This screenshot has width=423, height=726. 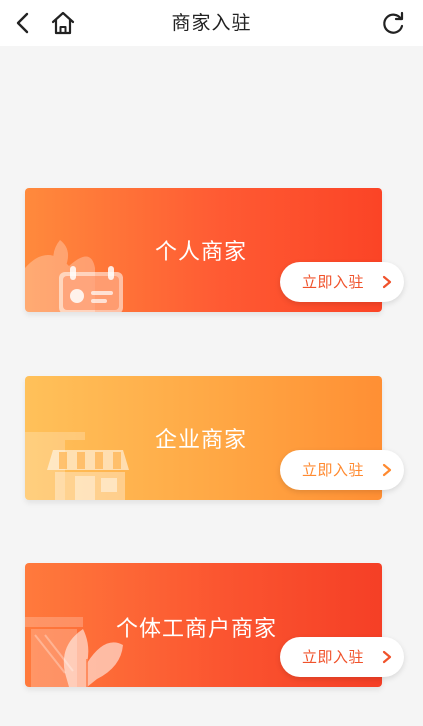 What do you see at coordinates (393, 23) in the screenshot?
I see `refresh-icon` at bounding box center [393, 23].